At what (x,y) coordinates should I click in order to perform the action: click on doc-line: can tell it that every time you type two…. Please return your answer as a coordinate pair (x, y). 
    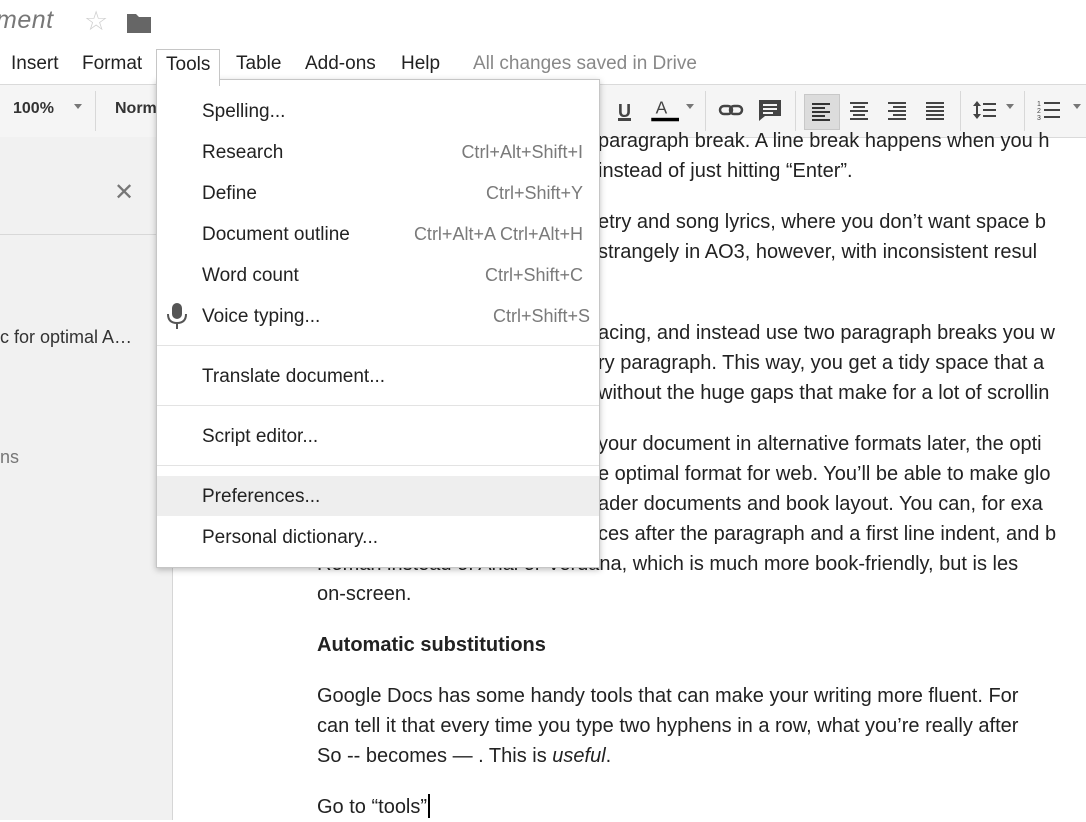
    Looking at the image, I should click on (668, 726).